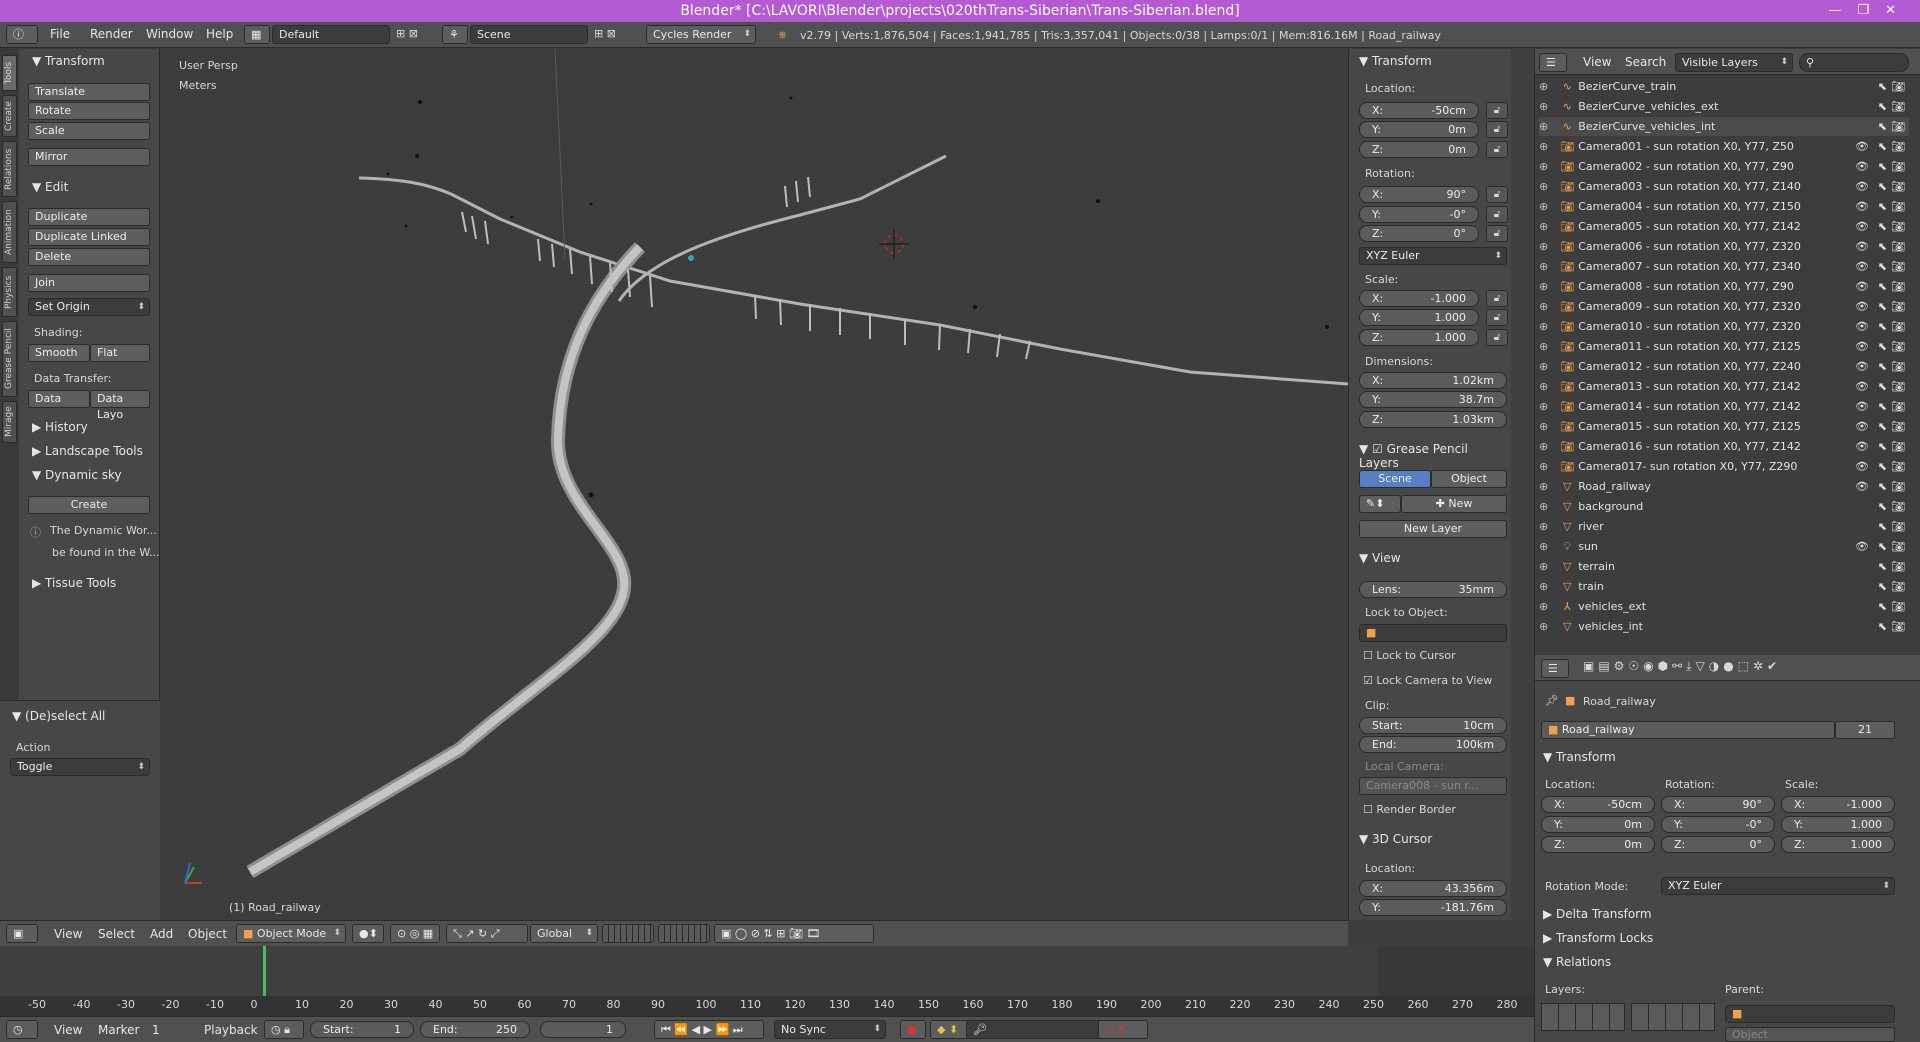  Describe the element at coordinates (1718, 824) in the screenshot. I see `props-rot-field: Y: -0°` at that location.